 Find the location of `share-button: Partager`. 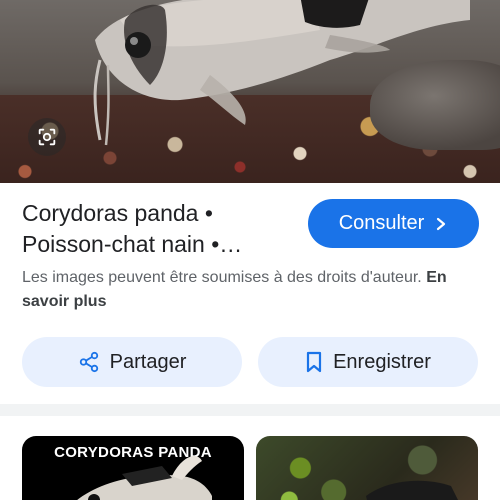

share-button: Partager is located at coordinates (132, 362).